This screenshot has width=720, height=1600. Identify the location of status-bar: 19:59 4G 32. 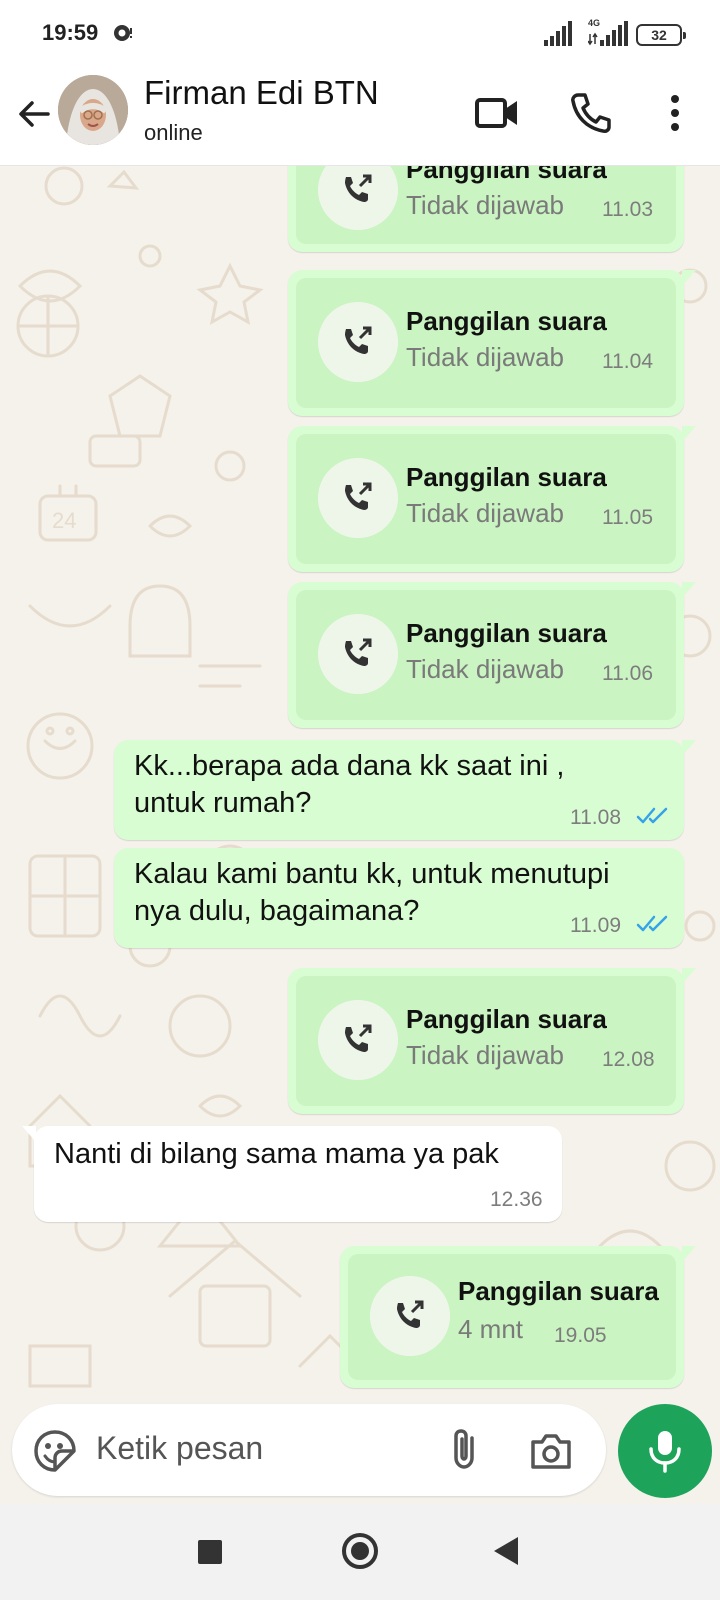
(360, 33).